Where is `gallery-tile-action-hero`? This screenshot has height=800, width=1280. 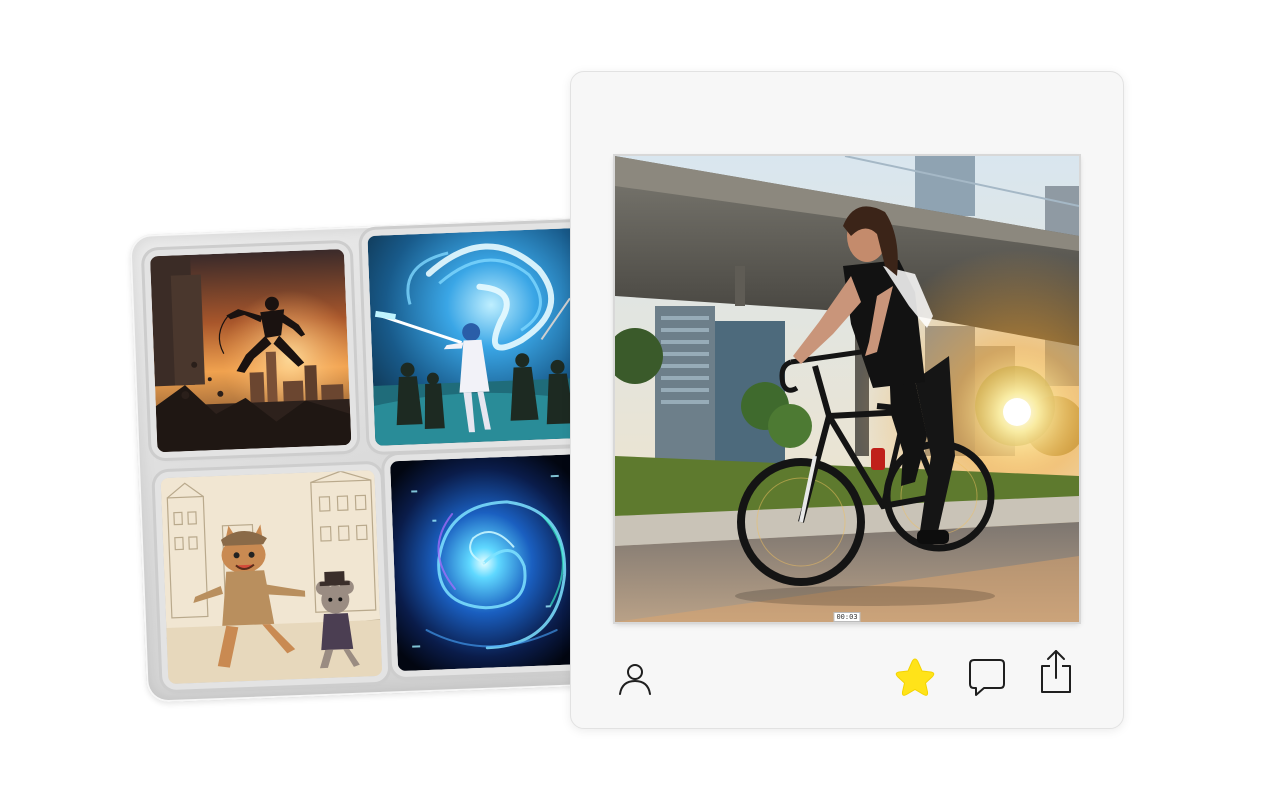 gallery-tile-action-hero is located at coordinates (251, 350).